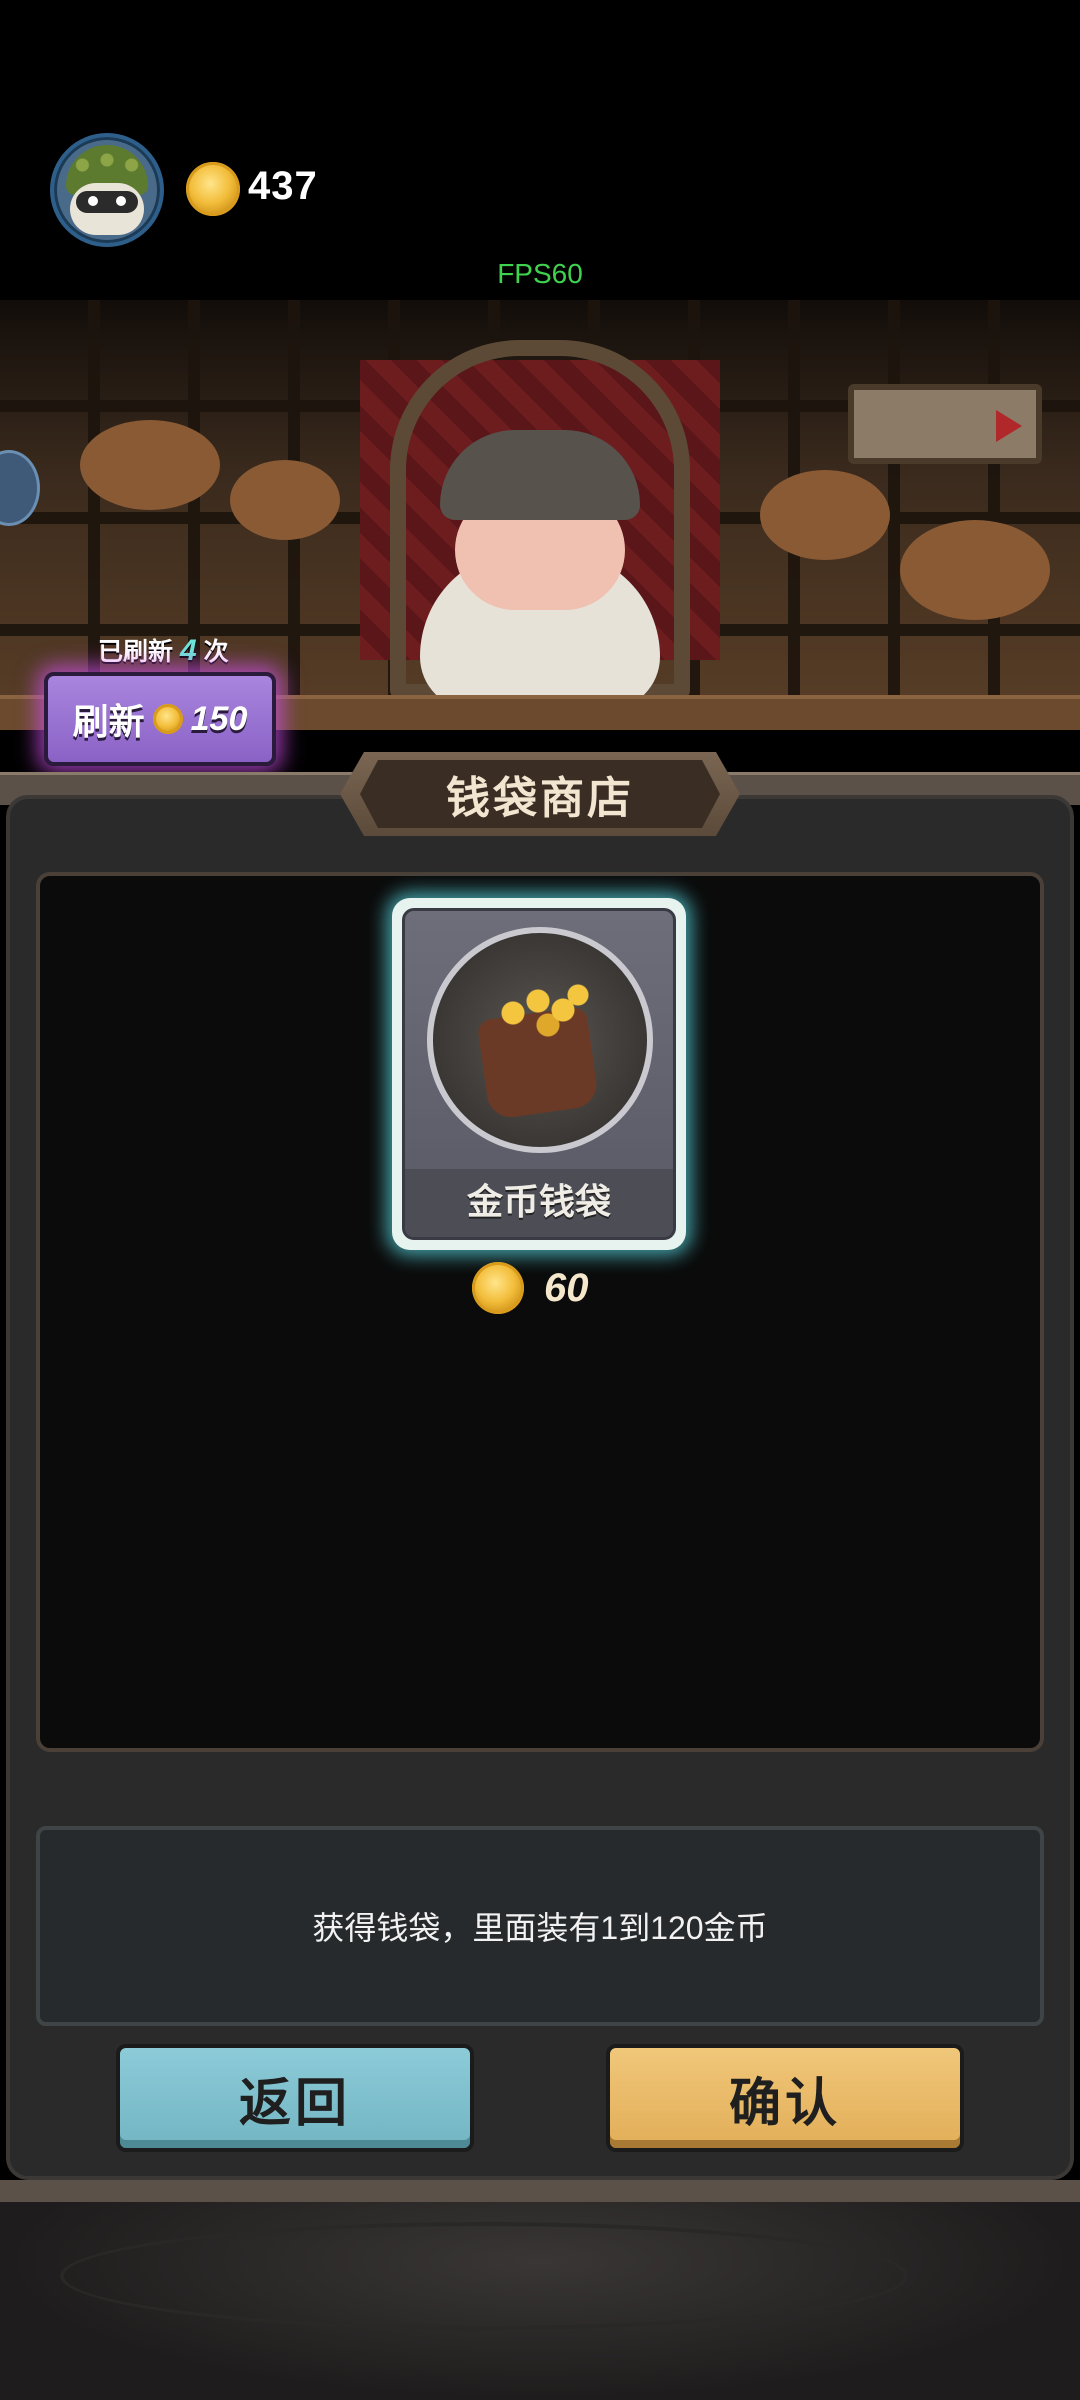  I want to click on shop-item-price: 60, so click(530, 1288).